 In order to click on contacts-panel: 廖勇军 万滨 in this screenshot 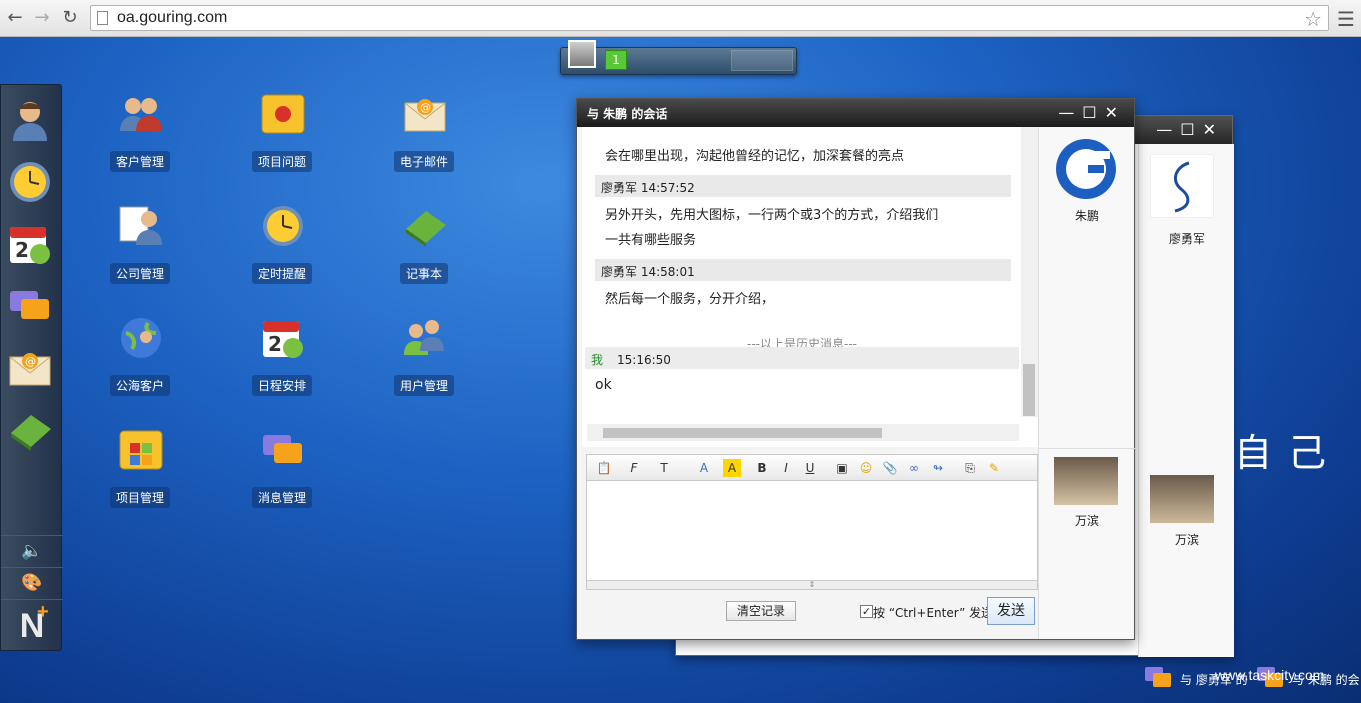, I will do `click(1186, 400)`.